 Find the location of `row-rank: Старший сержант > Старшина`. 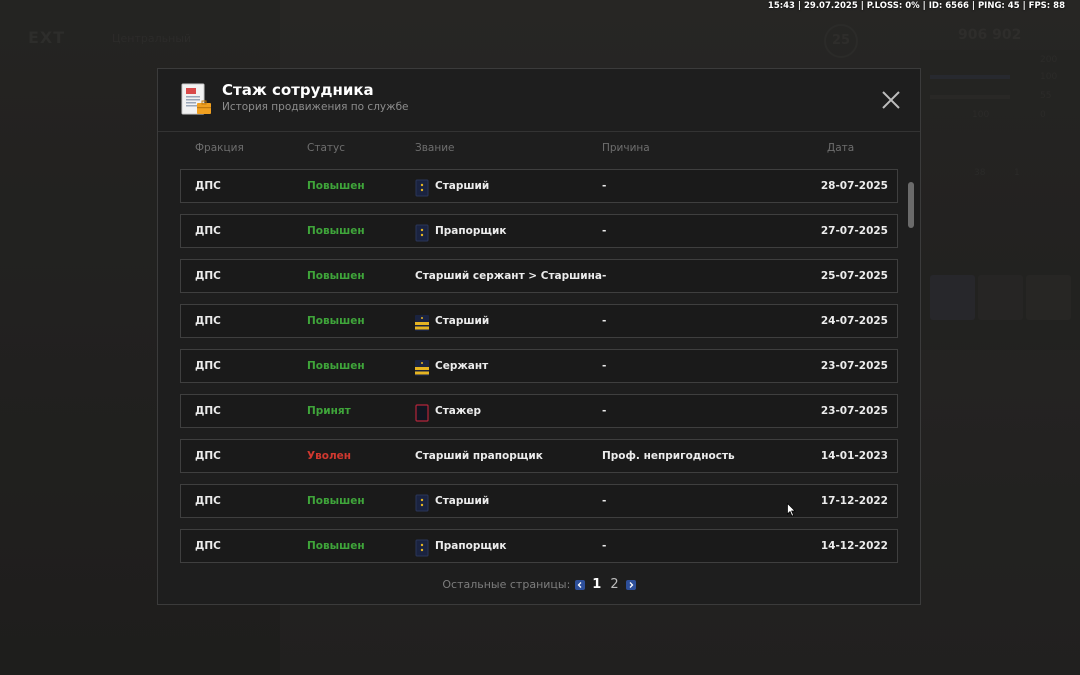

row-rank: Старший сержант > Старшина is located at coordinates (508, 276).